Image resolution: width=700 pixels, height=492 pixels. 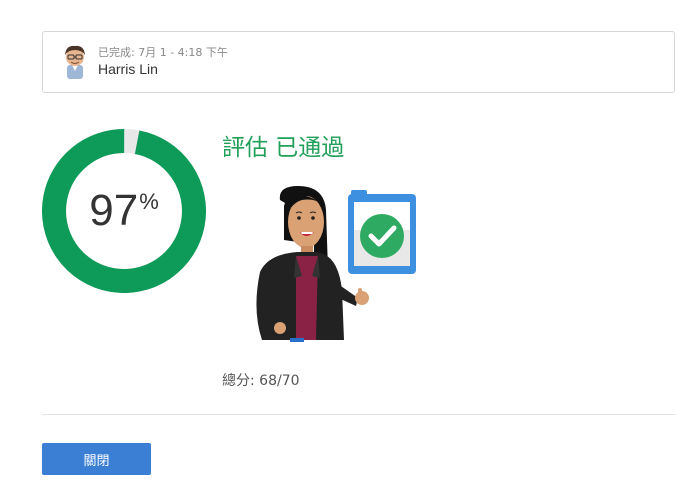 I want to click on result-title: 評估 已通過, so click(x=283, y=148).